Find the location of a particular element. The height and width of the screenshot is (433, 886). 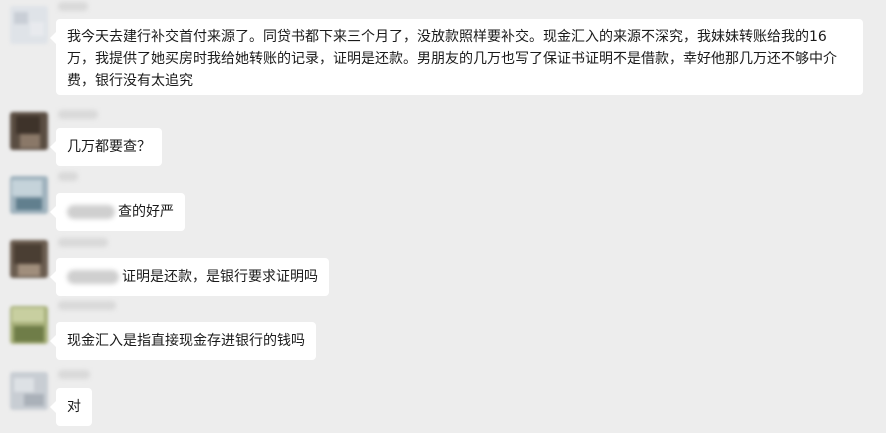

chat-message: 现金汇入是指直接现金存进银行的钱吗 is located at coordinates (443, 329).